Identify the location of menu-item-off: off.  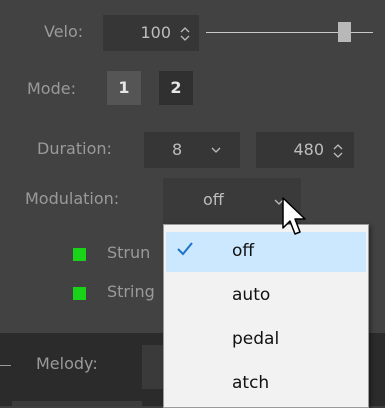
(266, 252).